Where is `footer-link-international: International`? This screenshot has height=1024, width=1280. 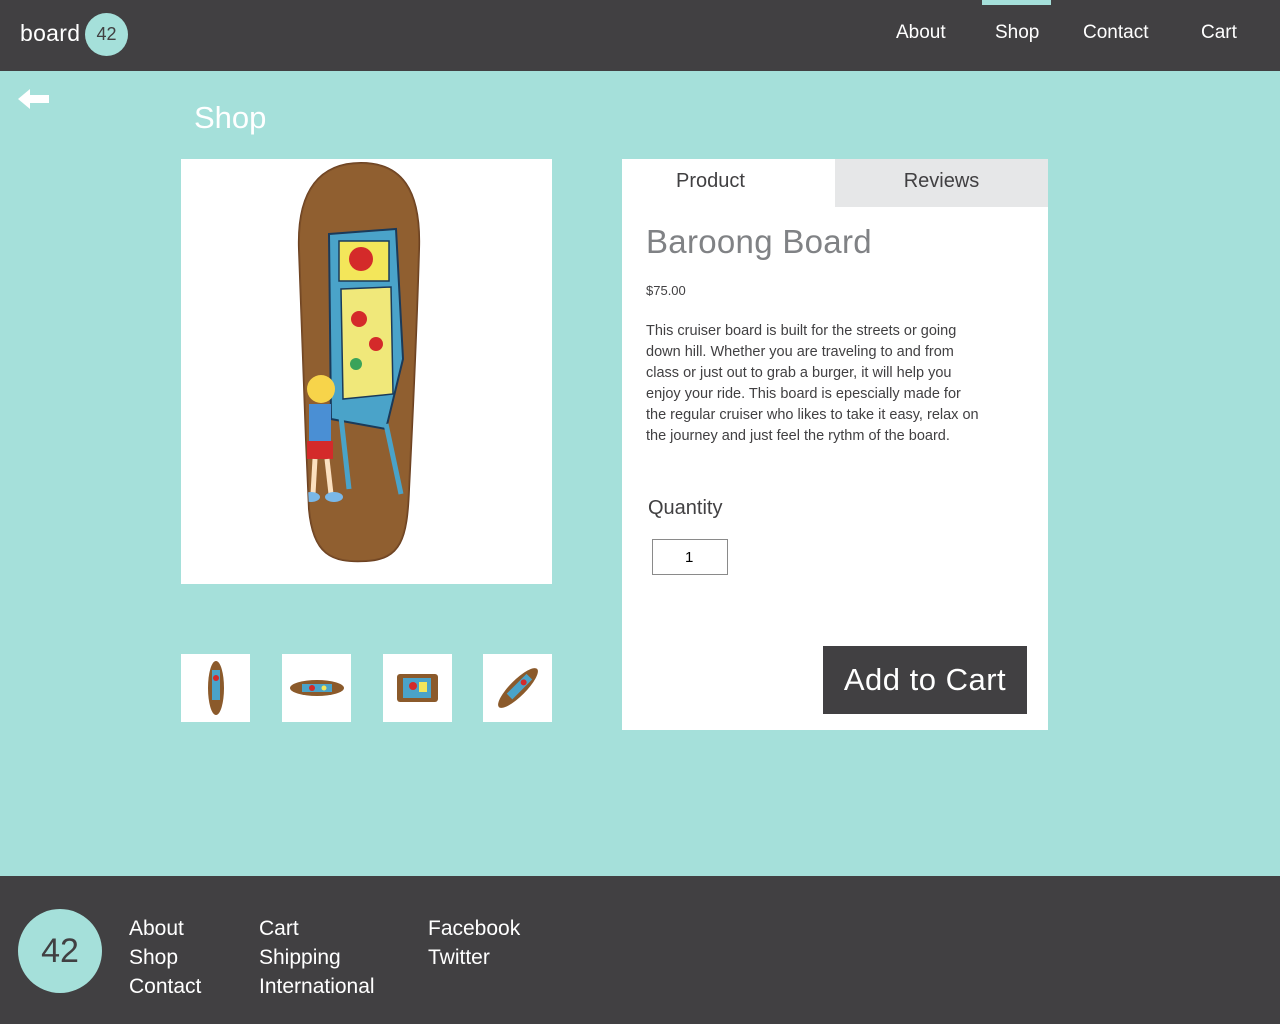
footer-link-international: International is located at coordinates (317, 986).